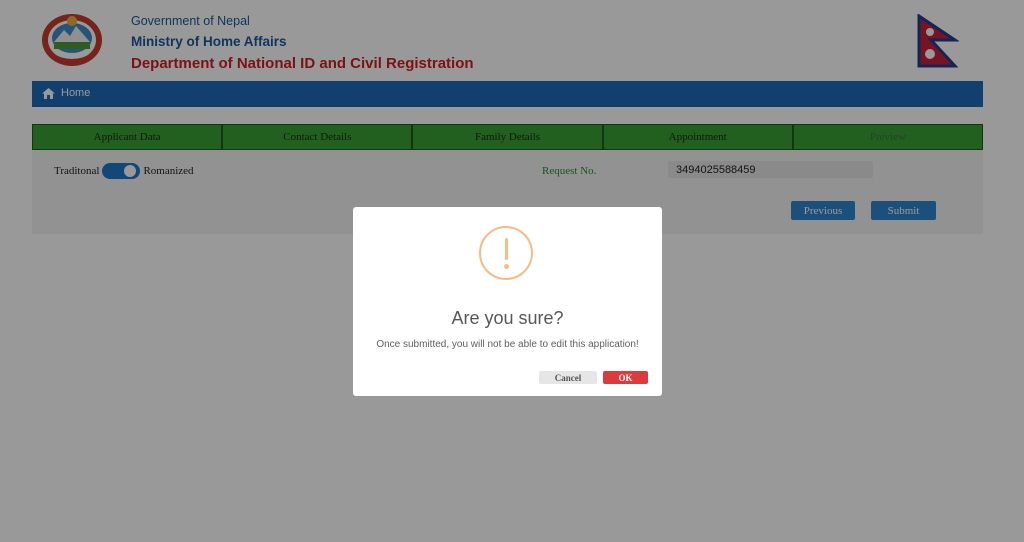 The width and height of the screenshot is (1024, 542). Describe the element at coordinates (506, 253) in the screenshot. I see `warning-icon` at that location.